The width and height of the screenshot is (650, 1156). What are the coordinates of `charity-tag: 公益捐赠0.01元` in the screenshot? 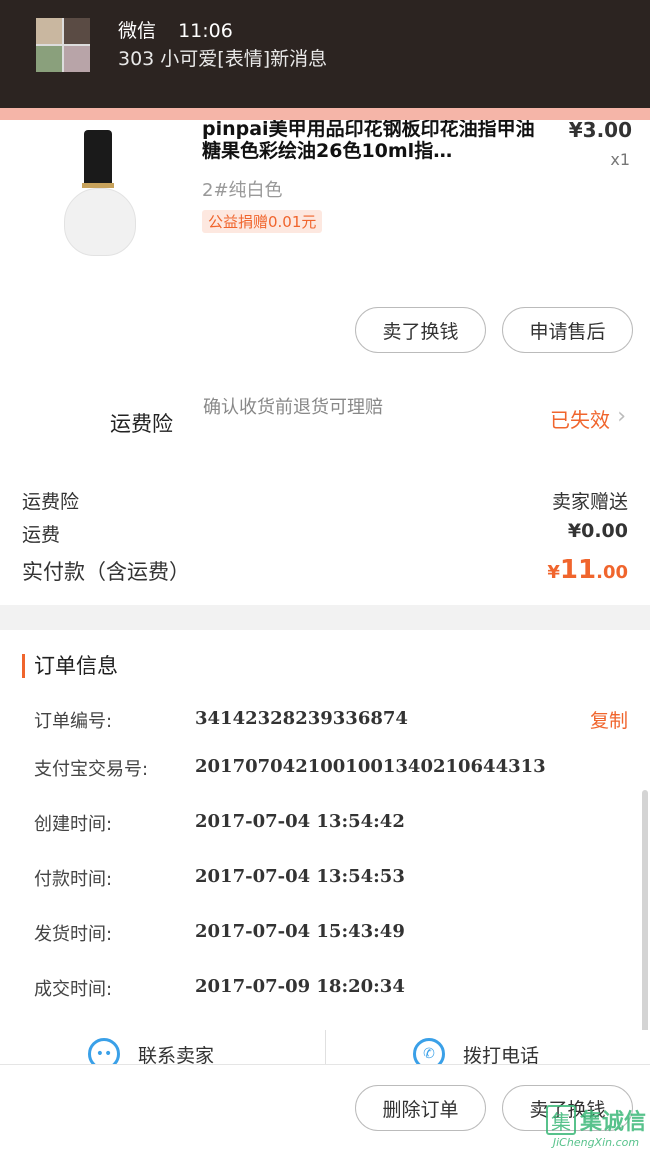 It's located at (262, 221).